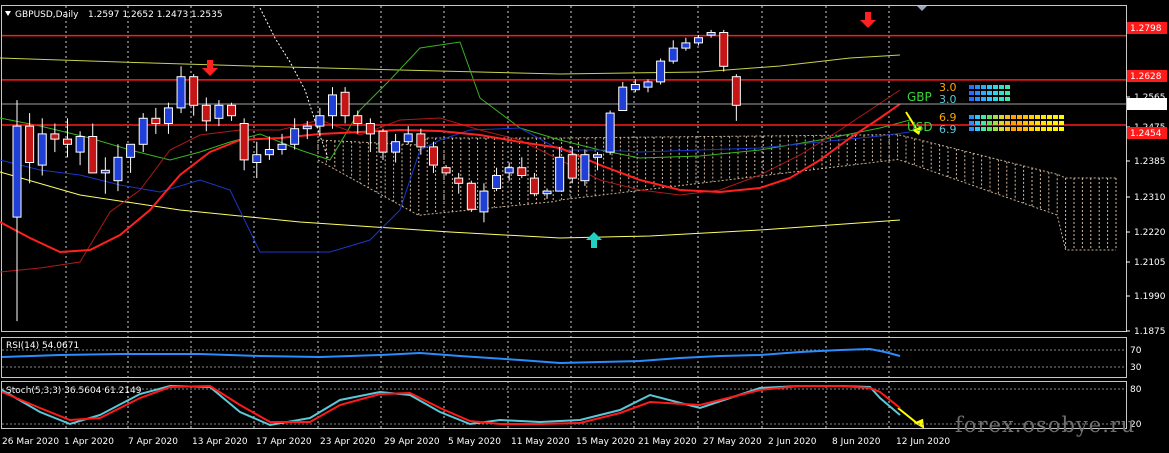 This screenshot has width=1169, height=453. What do you see at coordinates (89, 442) in the screenshot?
I see `date-label: 1 Apr 2020` at bounding box center [89, 442].